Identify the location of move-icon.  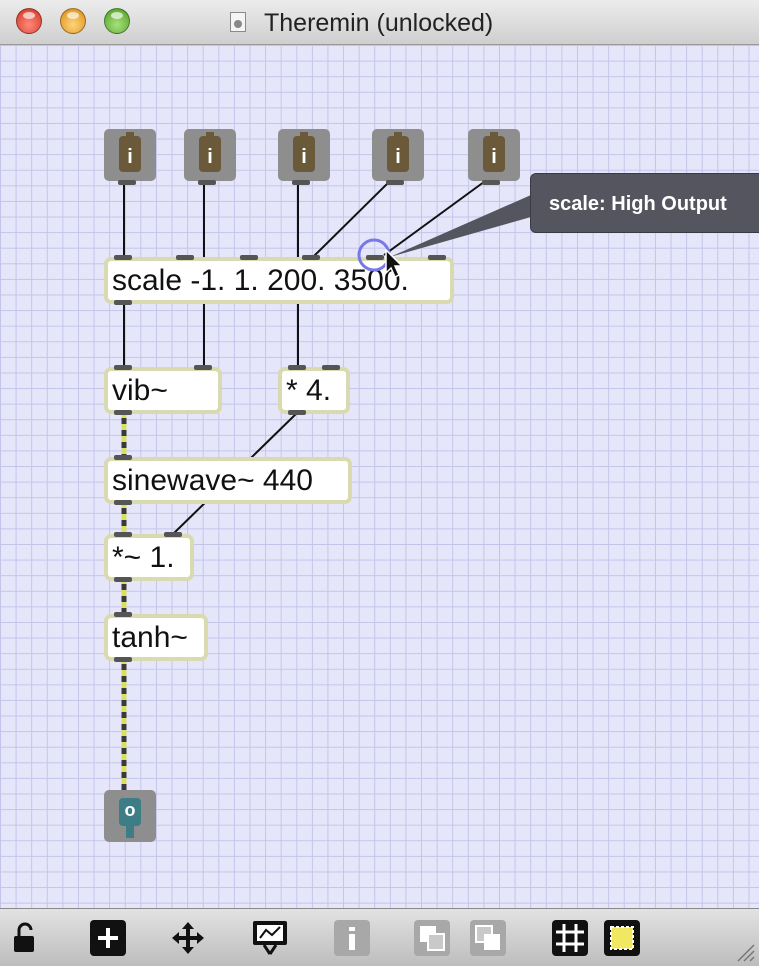
(188, 938).